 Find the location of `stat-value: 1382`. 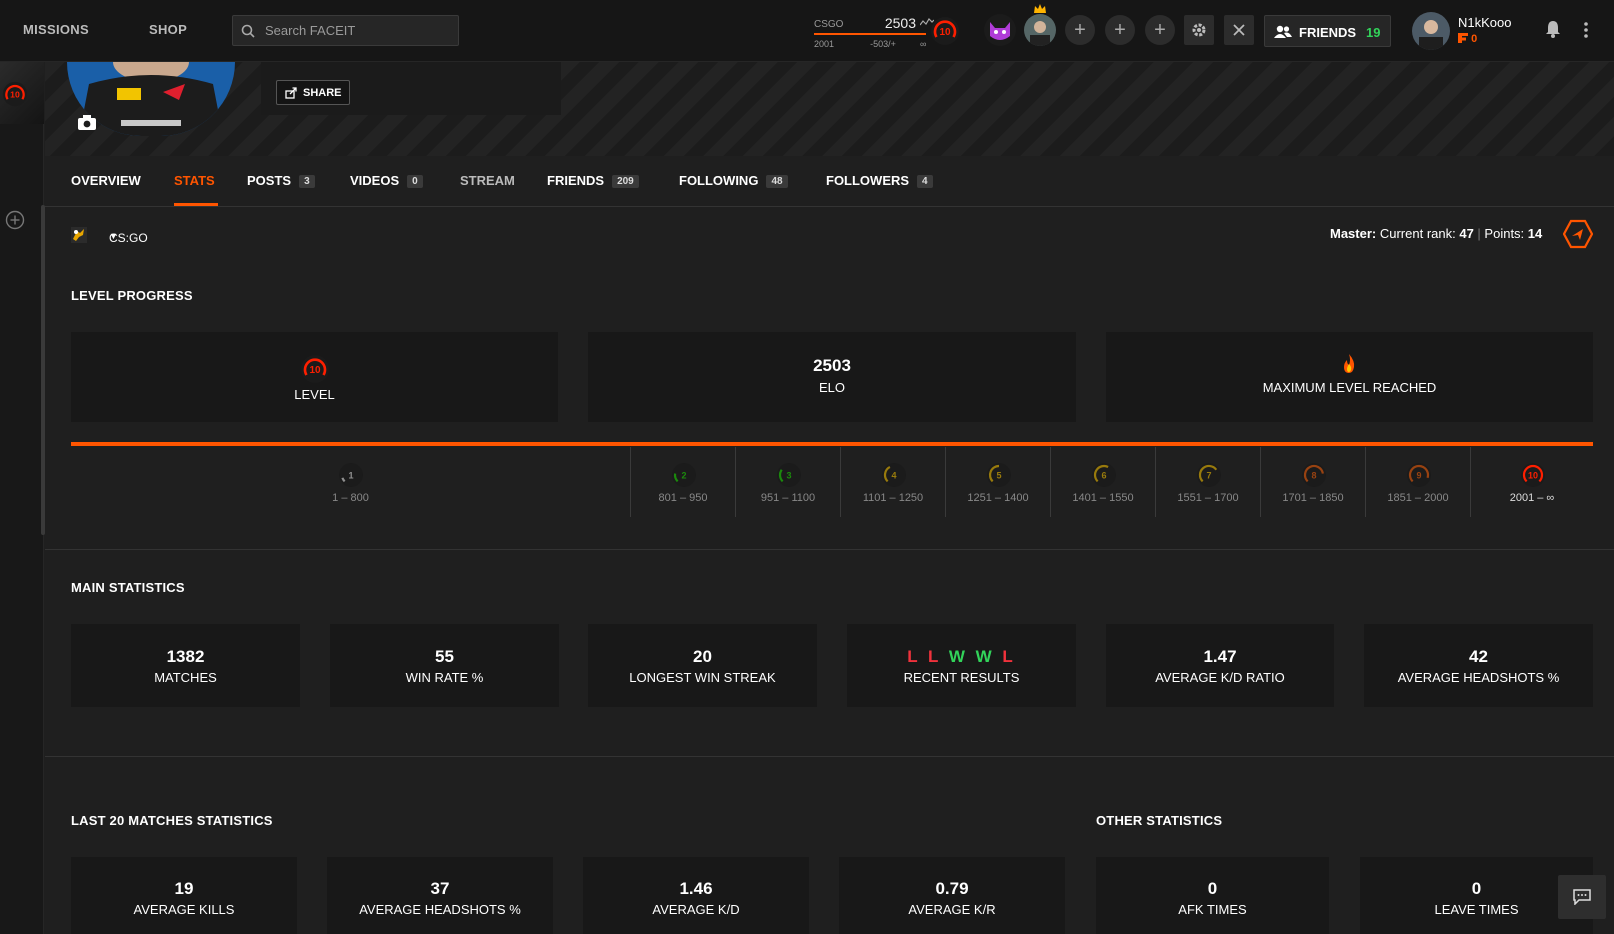

stat-value: 1382 is located at coordinates (185, 656).